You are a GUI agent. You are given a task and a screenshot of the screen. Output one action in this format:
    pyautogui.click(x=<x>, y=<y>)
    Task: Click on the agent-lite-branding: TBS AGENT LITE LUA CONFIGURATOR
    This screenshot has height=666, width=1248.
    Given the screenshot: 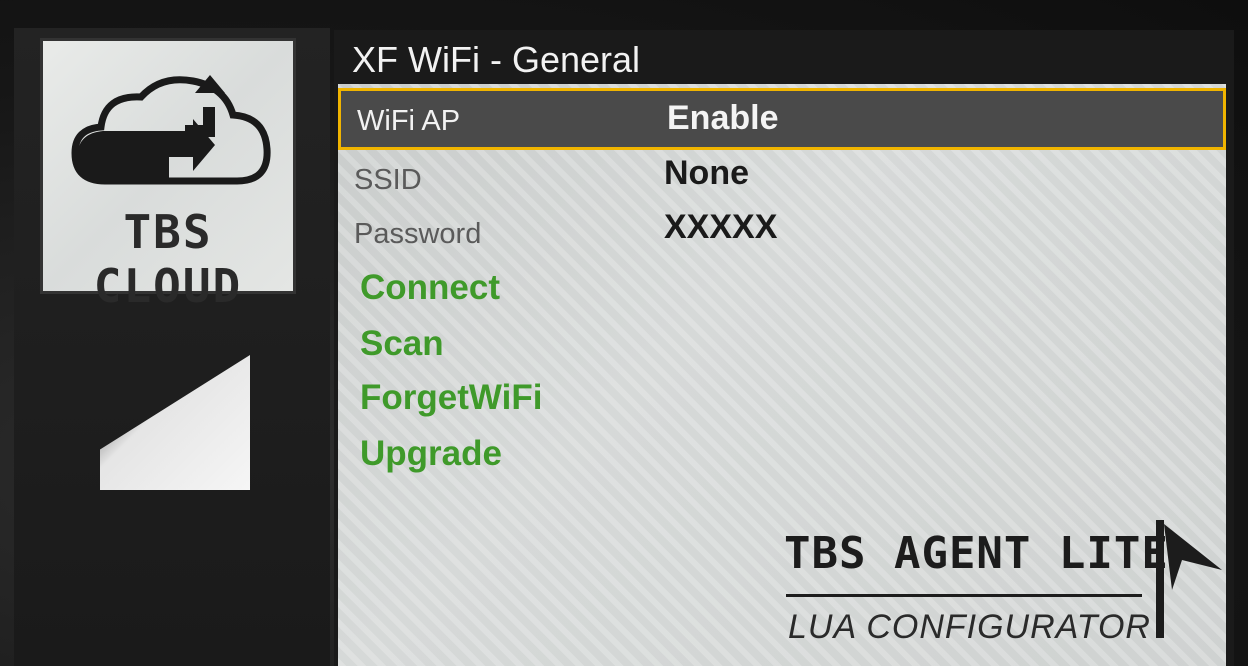 What is the action you would take?
    pyautogui.click(x=1004, y=588)
    